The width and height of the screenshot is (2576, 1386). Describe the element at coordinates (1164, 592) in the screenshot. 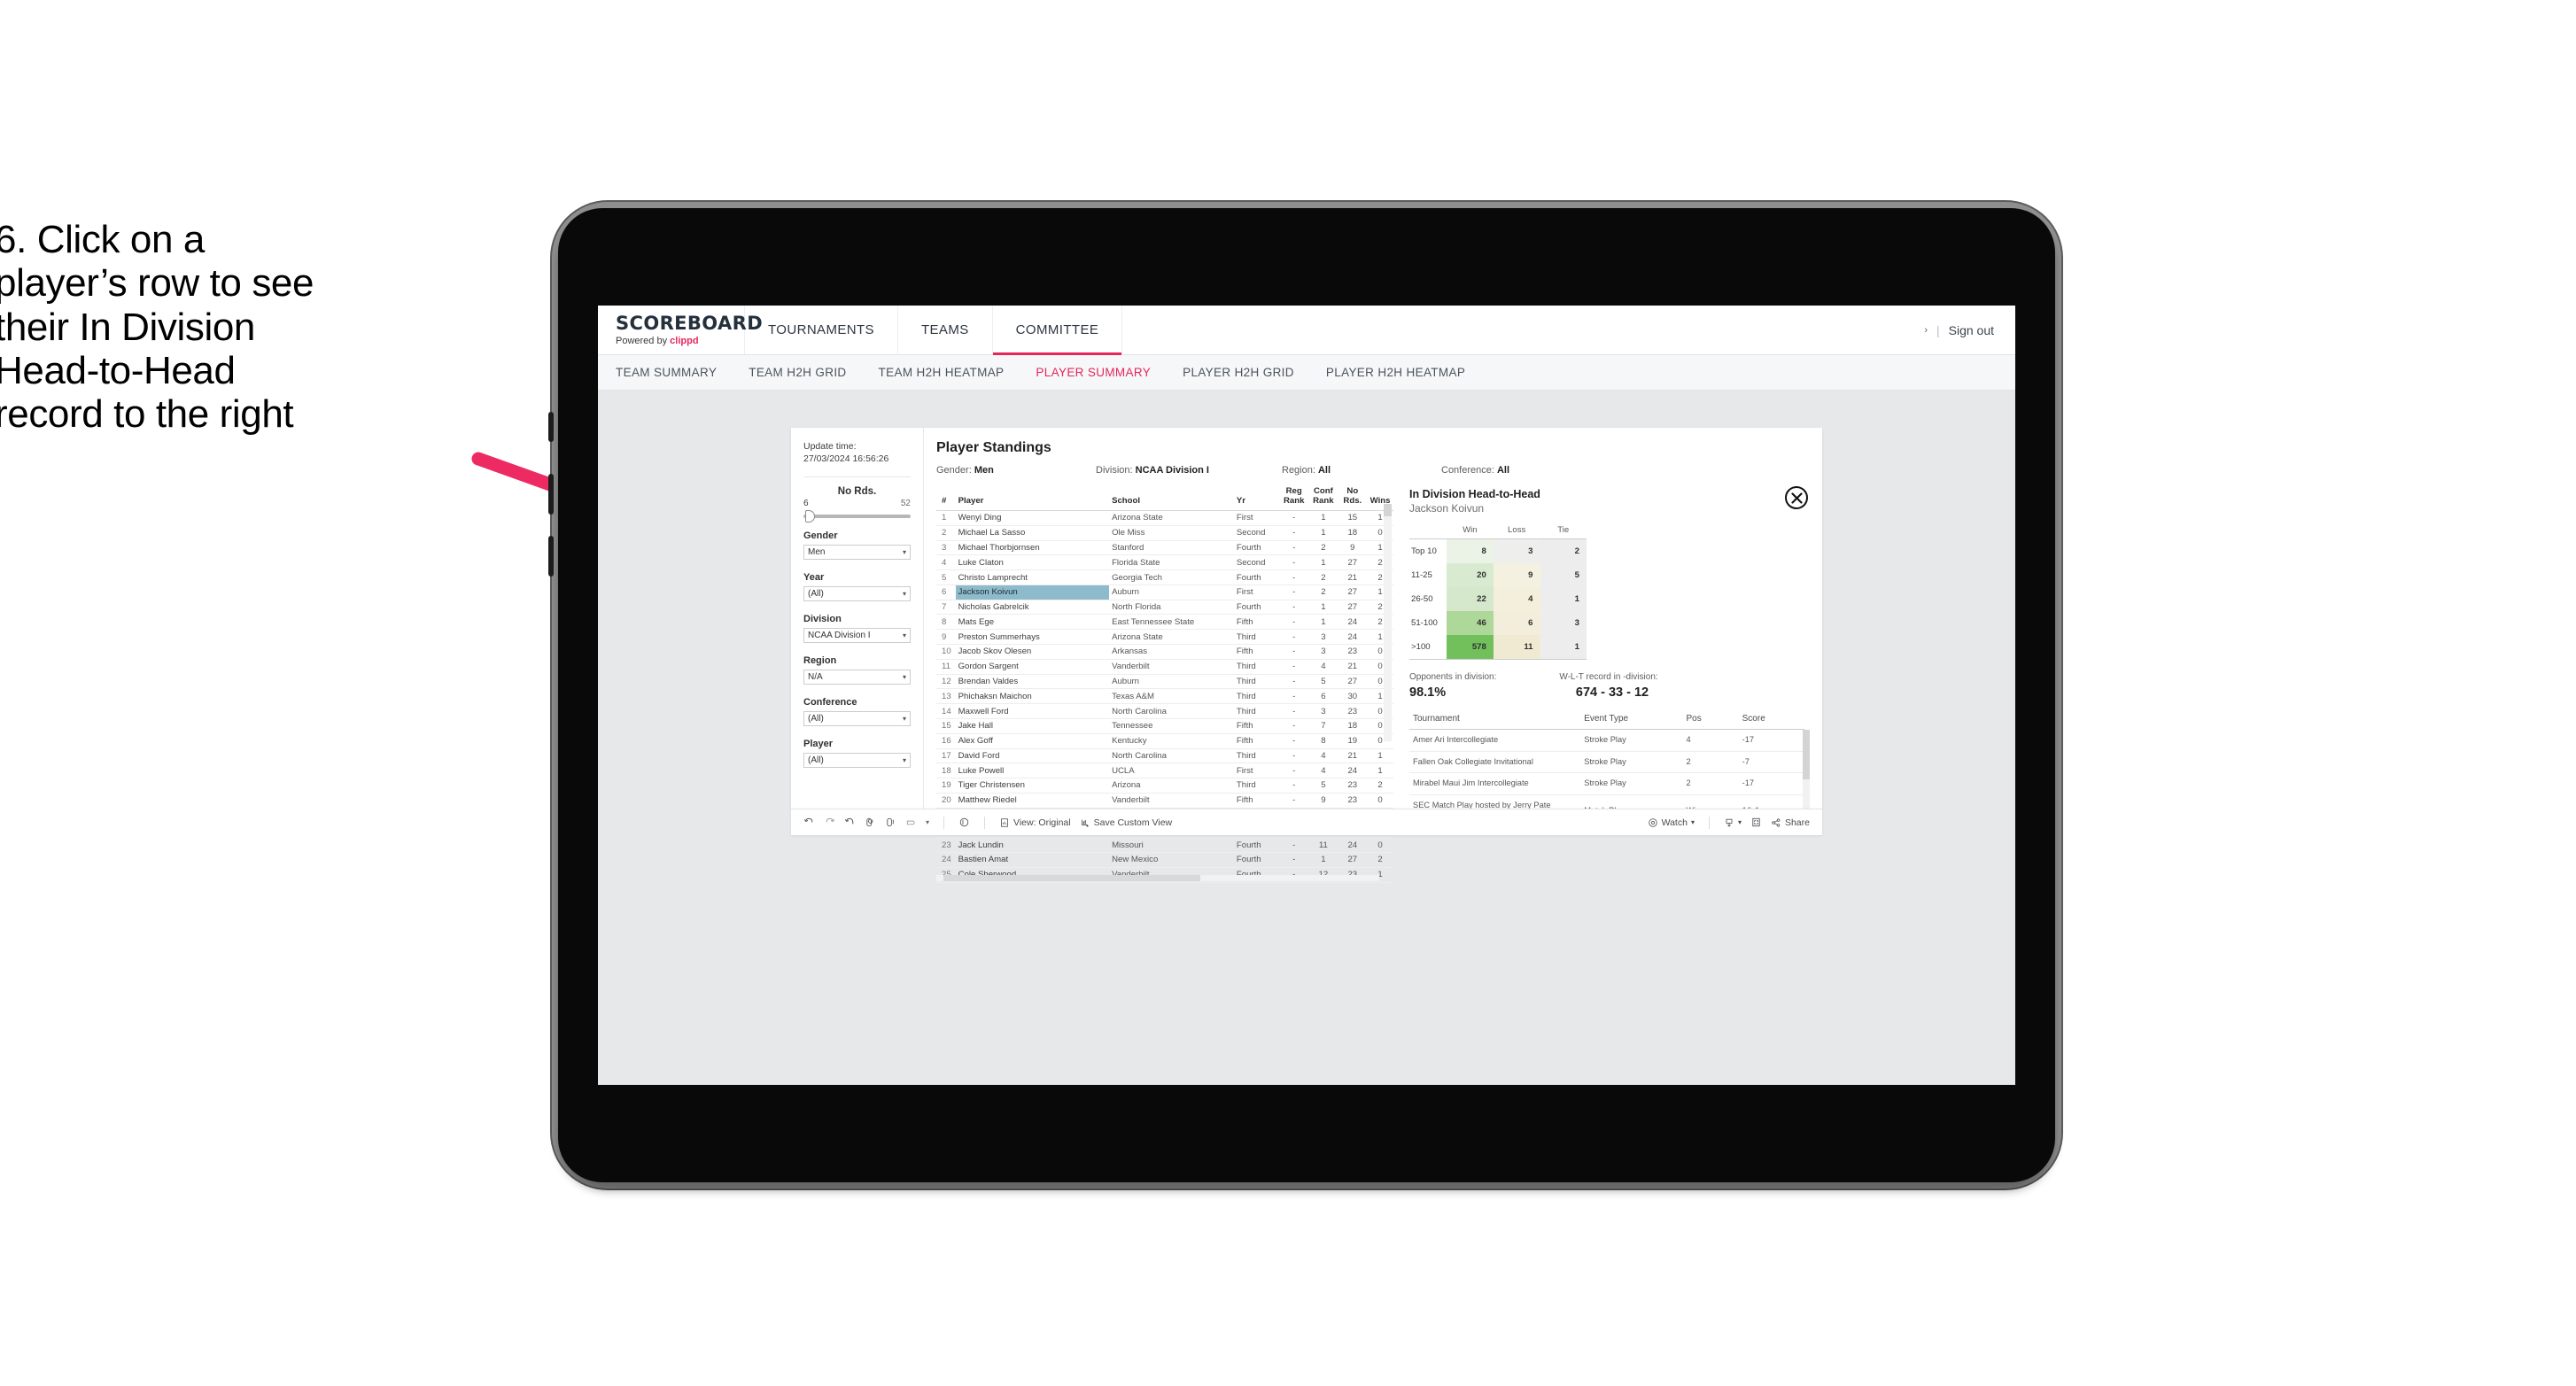

I see `table-row: 6 Jackson Koivun Auburn First -2 27 1` at that location.